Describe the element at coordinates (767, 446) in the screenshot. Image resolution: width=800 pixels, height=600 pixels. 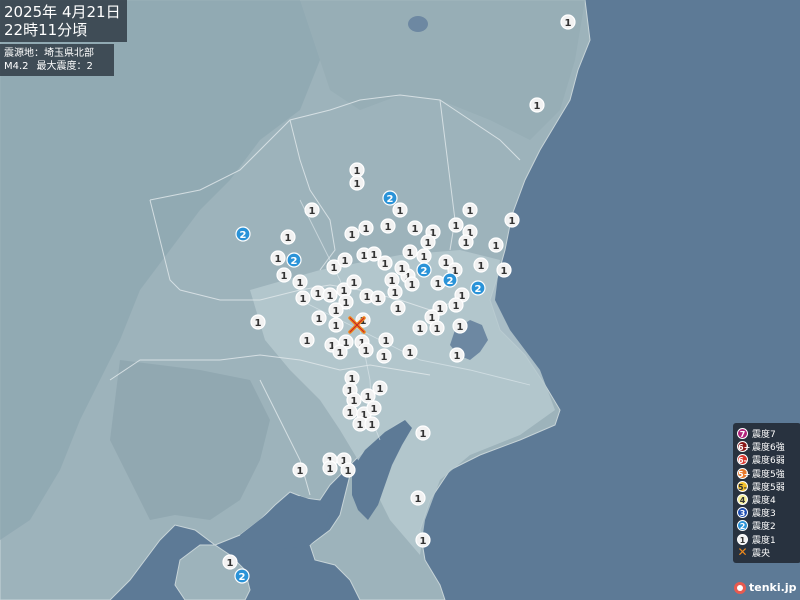
I see `legend-row: 6+ 震度6強` at that location.